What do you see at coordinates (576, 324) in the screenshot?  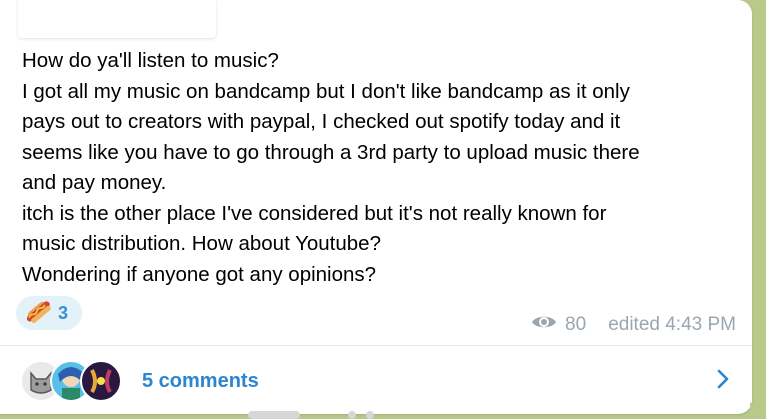 I see `view-count: 80` at bounding box center [576, 324].